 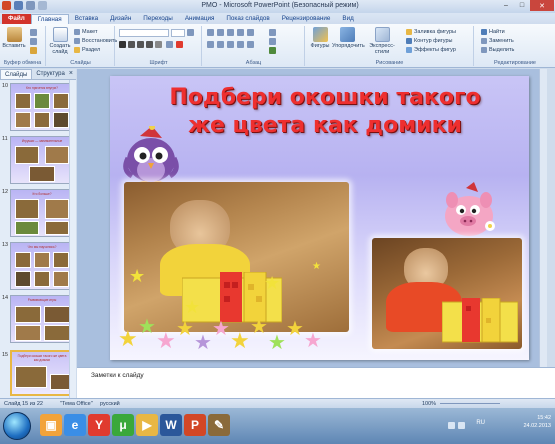 What do you see at coordinates (348, 38) in the screenshot?
I see `arrange-button: Упорядочить` at bounding box center [348, 38].